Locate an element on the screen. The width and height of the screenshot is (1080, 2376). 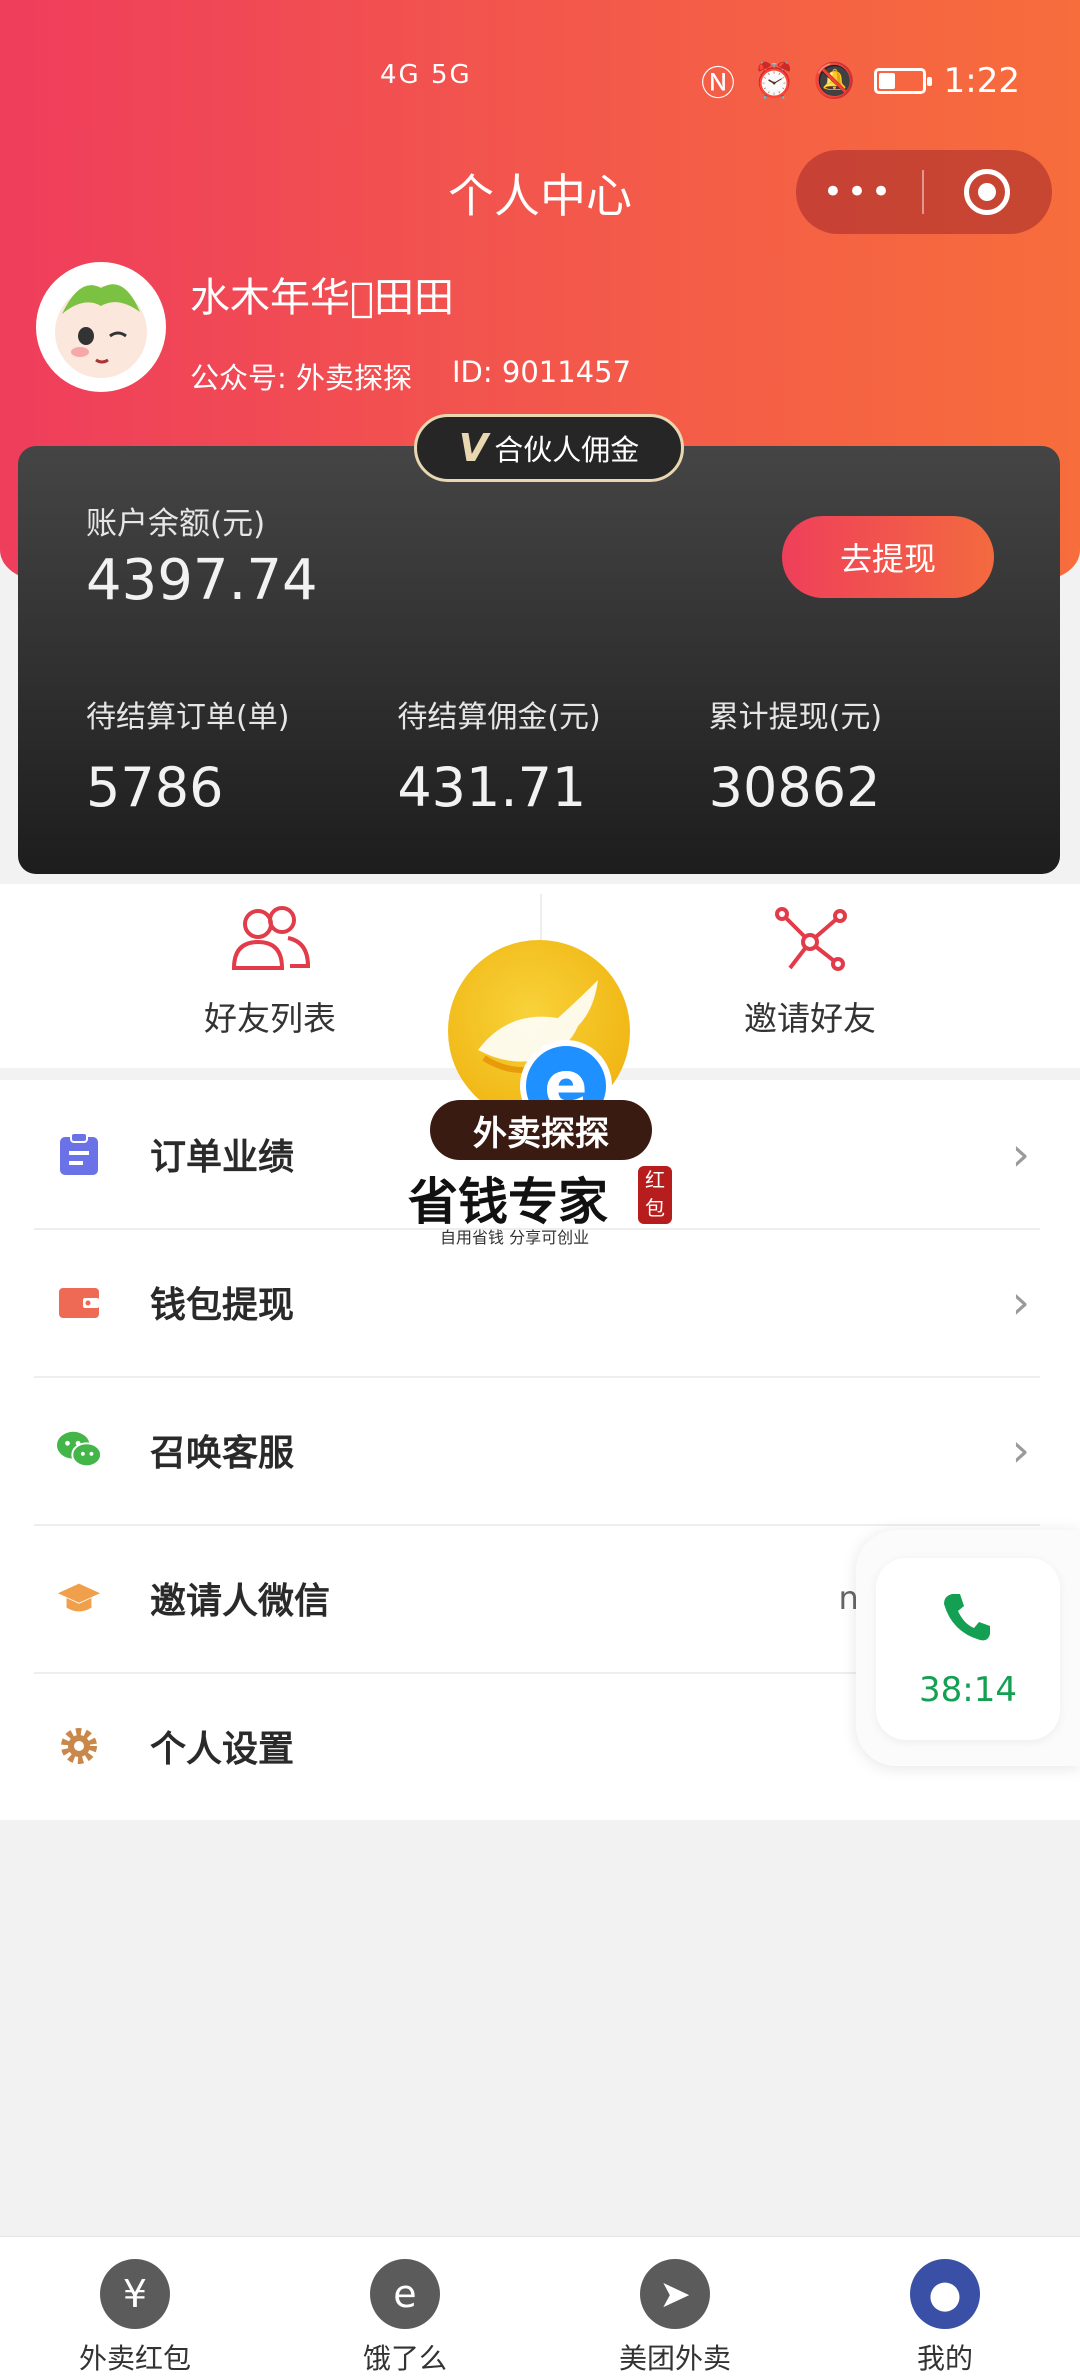
tab-label: 外卖红包 is located at coordinates (134, 2358).